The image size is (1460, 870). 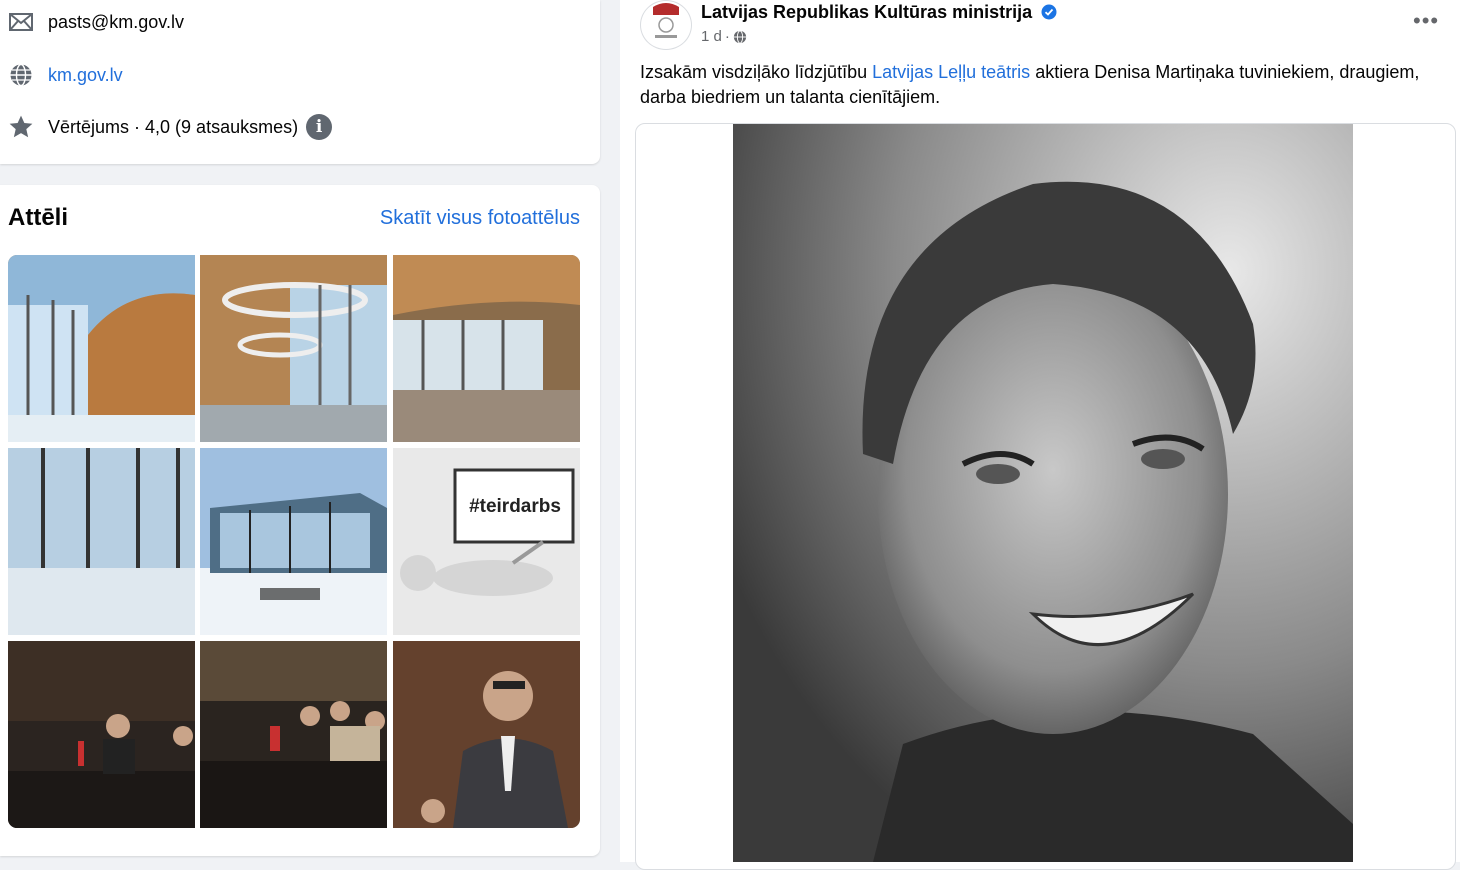 What do you see at coordinates (116, 21) in the screenshot?
I see `email-text: pasts@km.gov.lv` at bounding box center [116, 21].